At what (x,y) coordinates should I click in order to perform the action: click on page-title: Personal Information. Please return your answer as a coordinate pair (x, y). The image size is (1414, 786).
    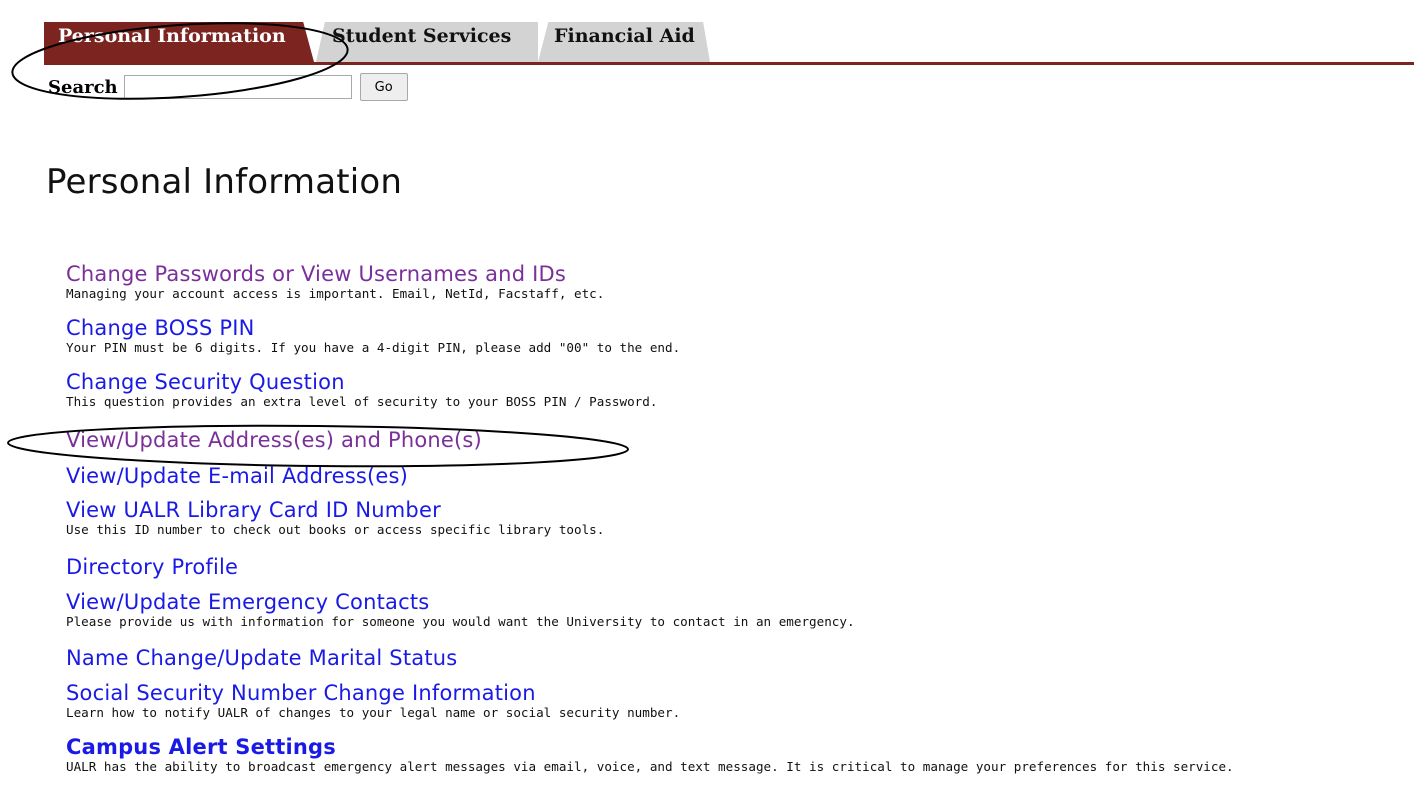
    Looking at the image, I should click on (224, 182).